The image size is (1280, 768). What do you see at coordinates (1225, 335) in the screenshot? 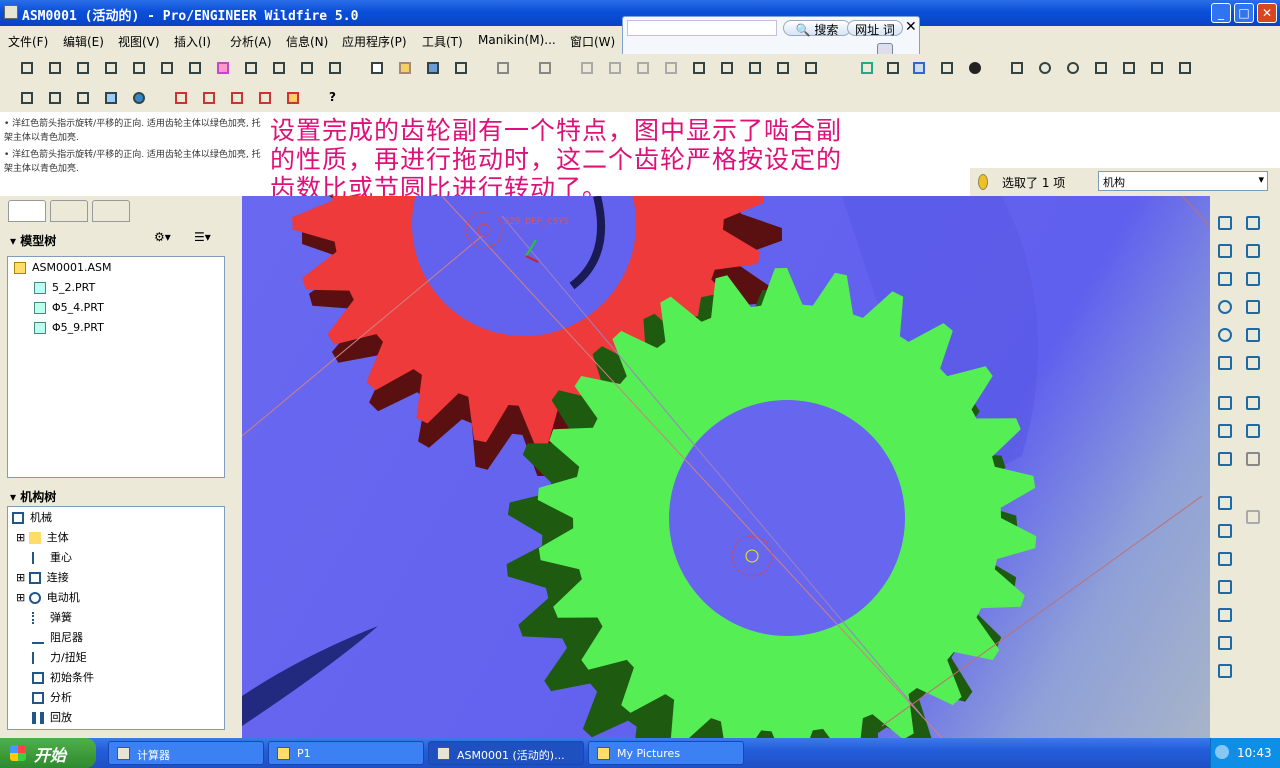
I see `servo-motor-icon` at bounding box center [1225, 335].